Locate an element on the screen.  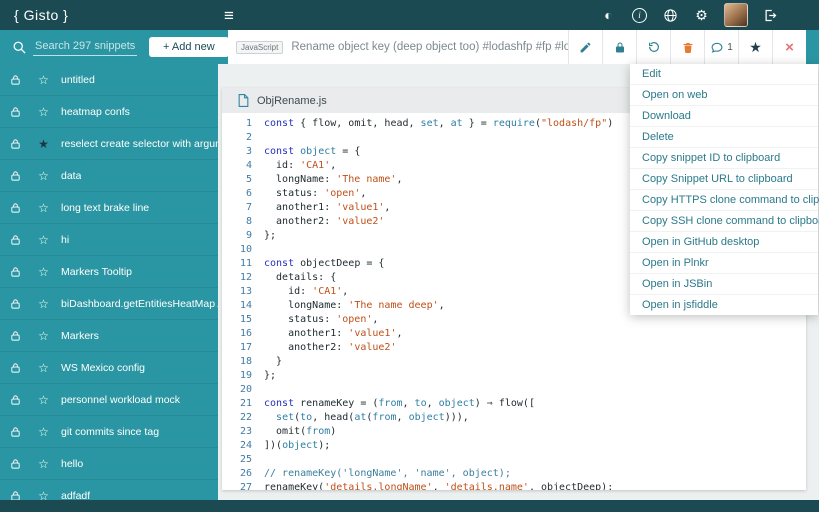
code-line: 15 status: 'open', is located at coordinates (514, 320).